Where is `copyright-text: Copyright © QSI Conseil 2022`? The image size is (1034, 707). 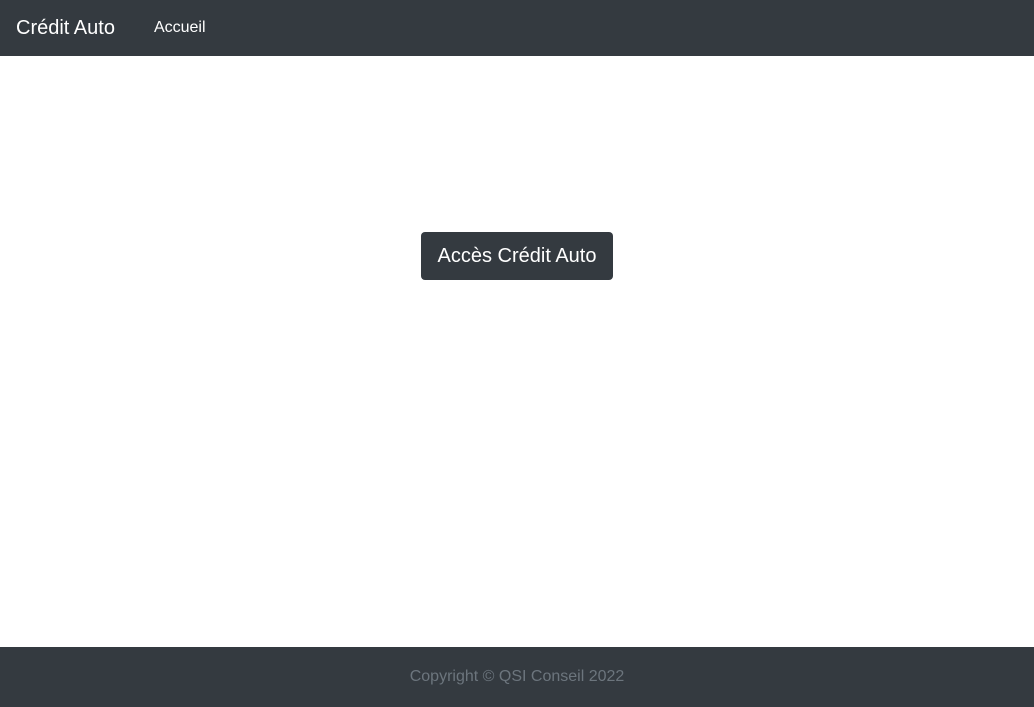 copyright-text: Copyright © QSI Conseil 2022 is located at coordinates (517, 676).